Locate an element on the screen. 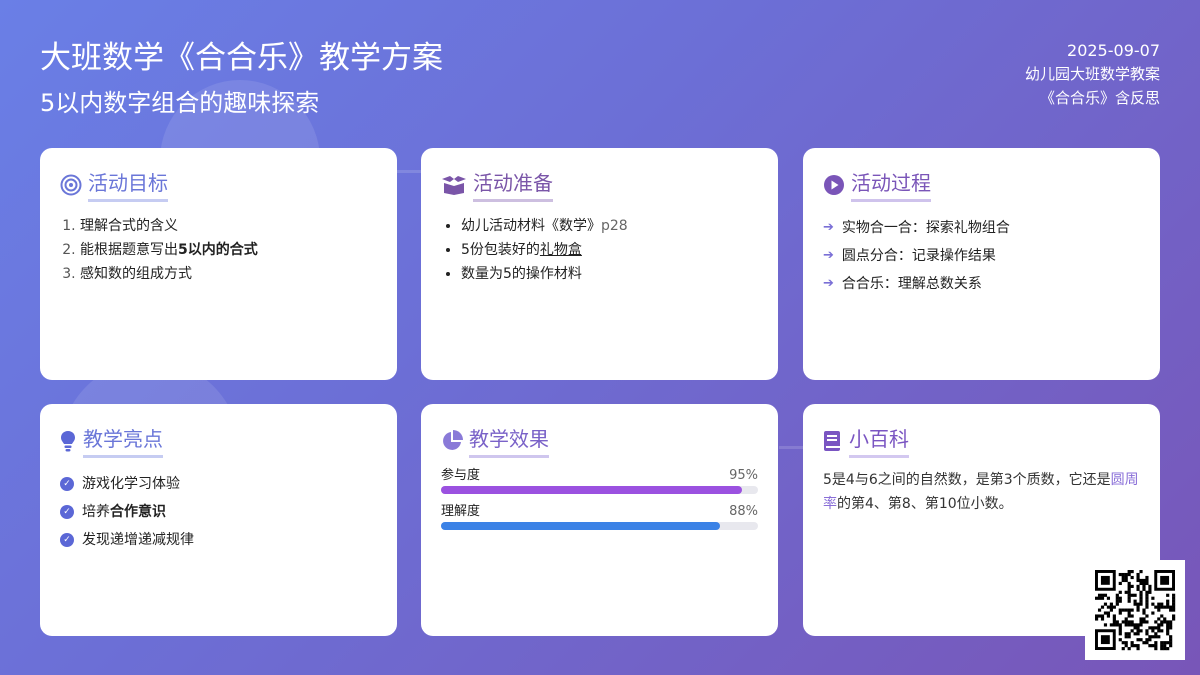  progress-bars: 参与度 95% 理解度 88% is located at coordinates (599, 498).